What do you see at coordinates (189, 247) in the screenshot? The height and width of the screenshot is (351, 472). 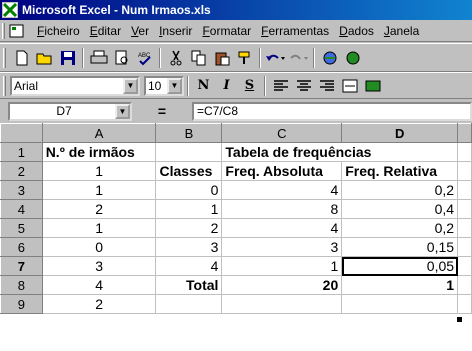 I see `cell-b6: 3` at bounding box center [189, 247].